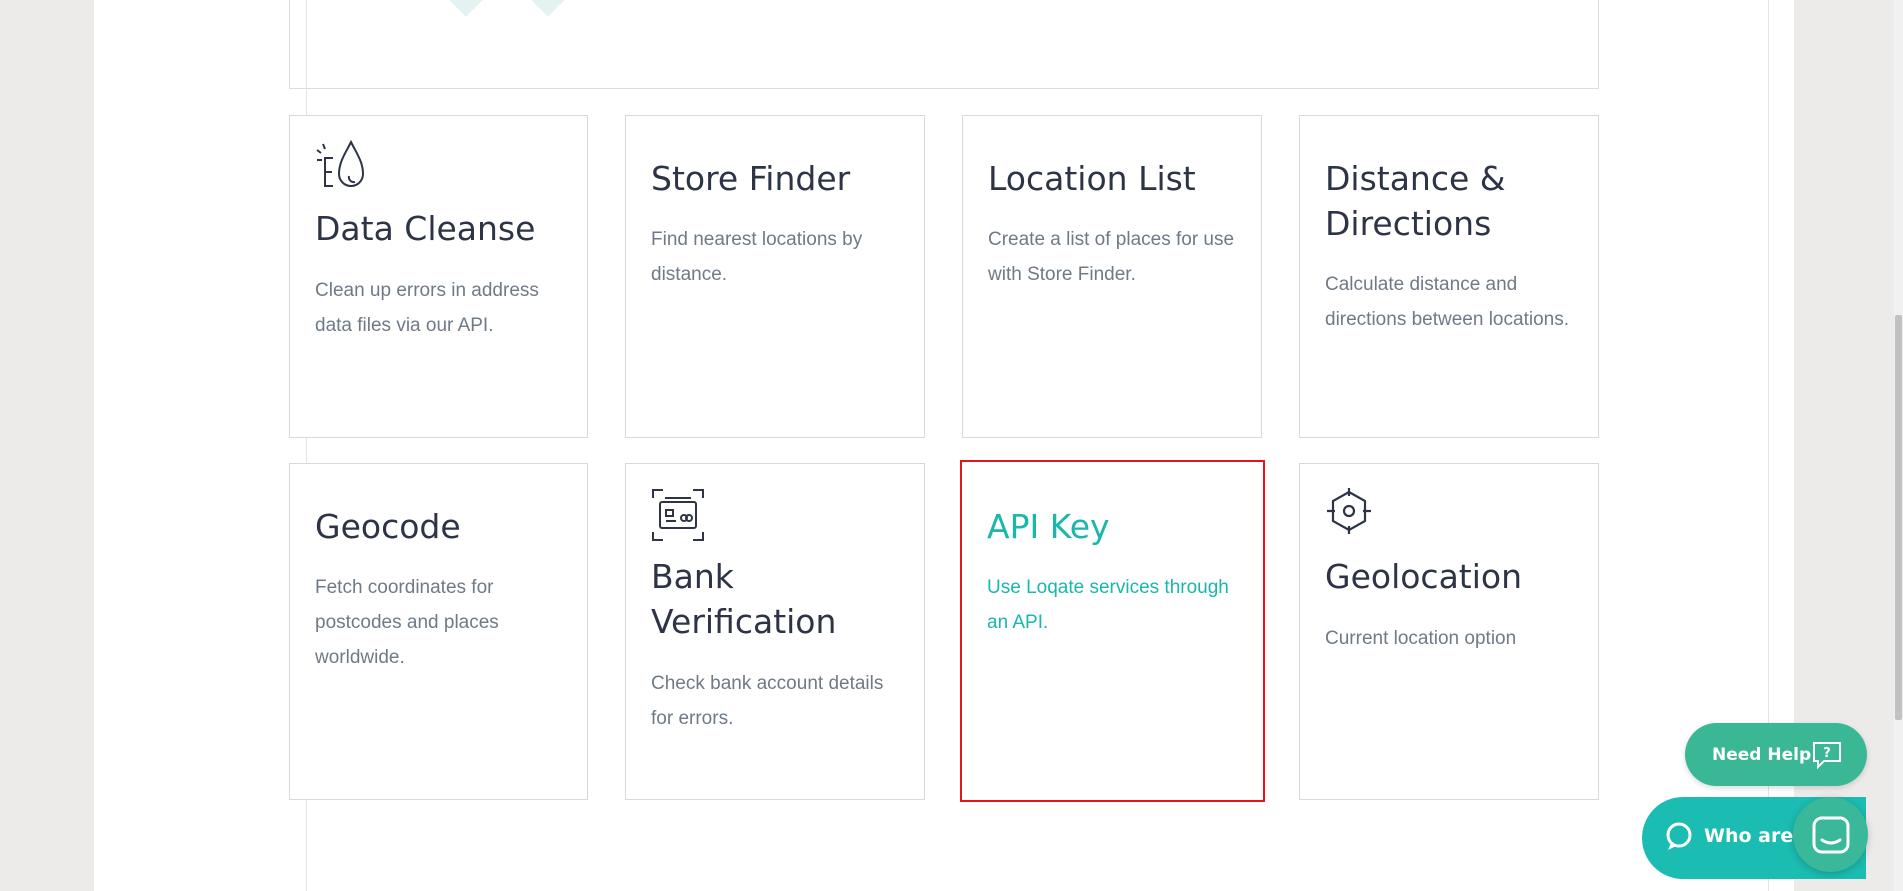  I want to click on card-title: Location List, so click(1092, 178).